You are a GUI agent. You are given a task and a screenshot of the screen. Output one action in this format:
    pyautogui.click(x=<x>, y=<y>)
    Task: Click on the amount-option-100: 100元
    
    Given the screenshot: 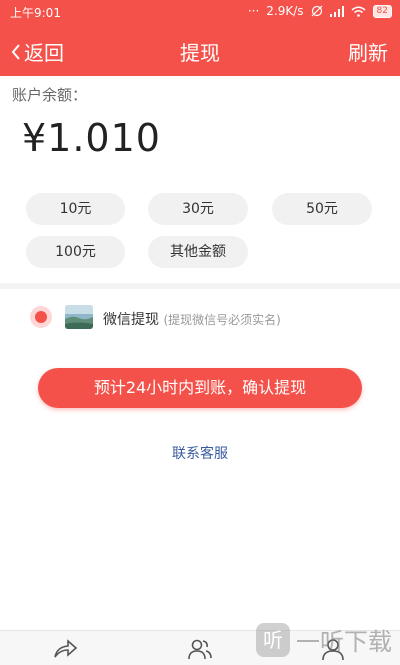 What is the action you would take?
    pyautogui.click(x=75, y=252)
    